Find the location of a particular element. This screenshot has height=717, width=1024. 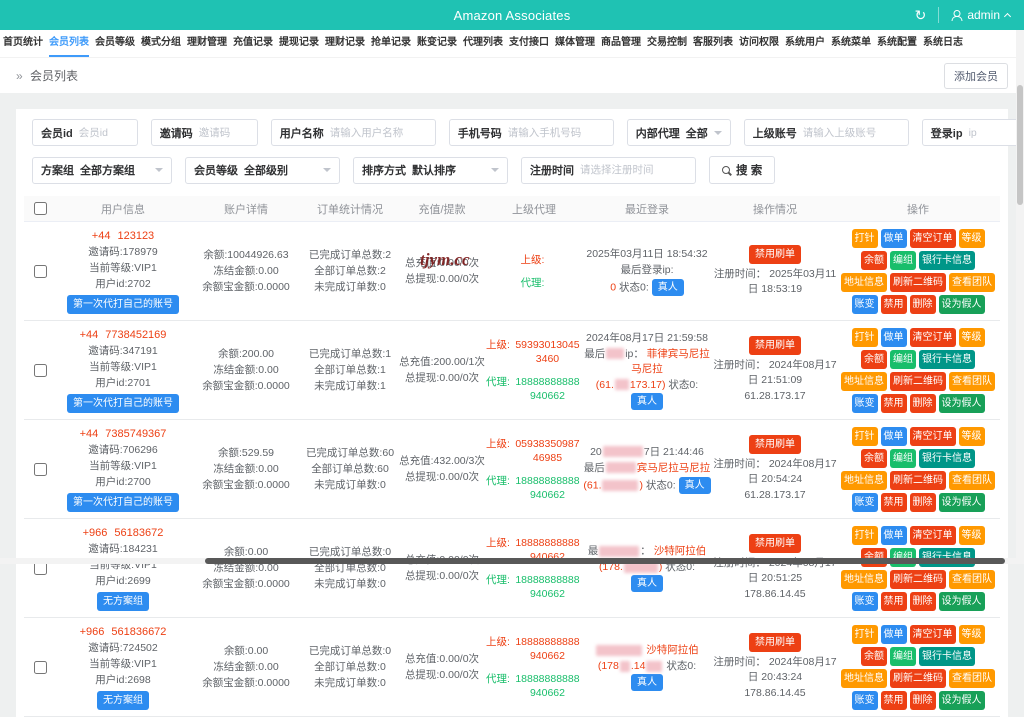

vertical-scrollbar-thumb is located at coordinates (1020, 145).